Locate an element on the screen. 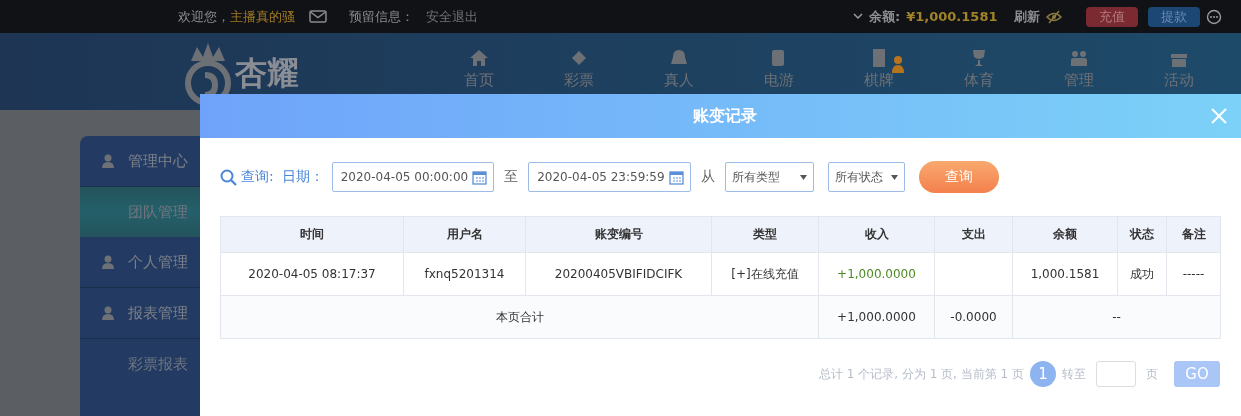 The image size is (1241, 416). table-cell: fxnq5201314 is located at coordinates (464, 274).